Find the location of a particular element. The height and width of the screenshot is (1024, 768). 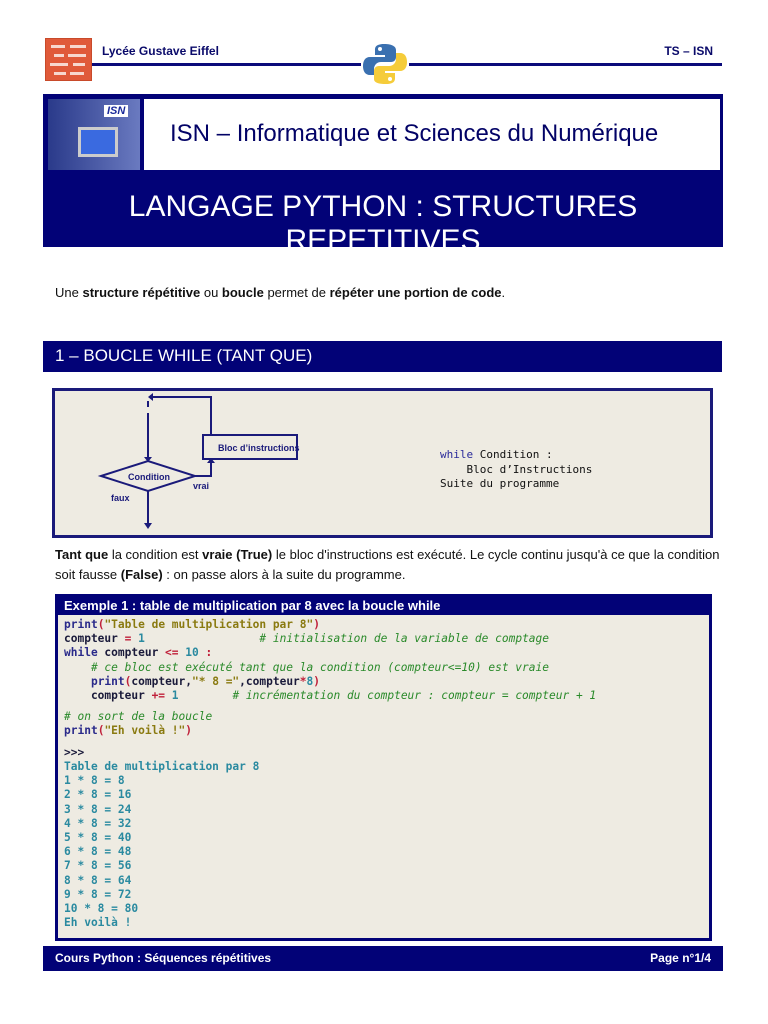

flowchart-diagram: Bloc d’instructions Condition vrai faux is located at coordinates (198, 461).